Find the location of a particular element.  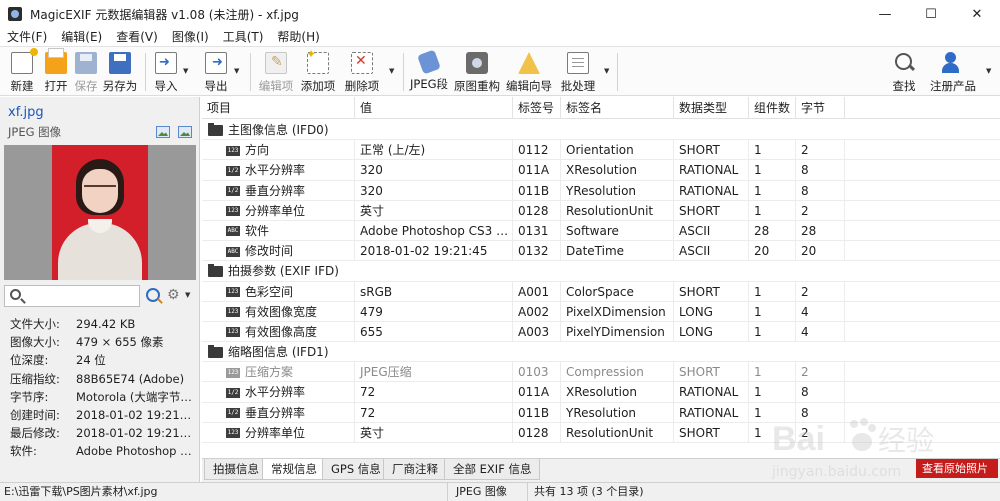

add-item-button: 添加项 is located at coordinates (318, 71).